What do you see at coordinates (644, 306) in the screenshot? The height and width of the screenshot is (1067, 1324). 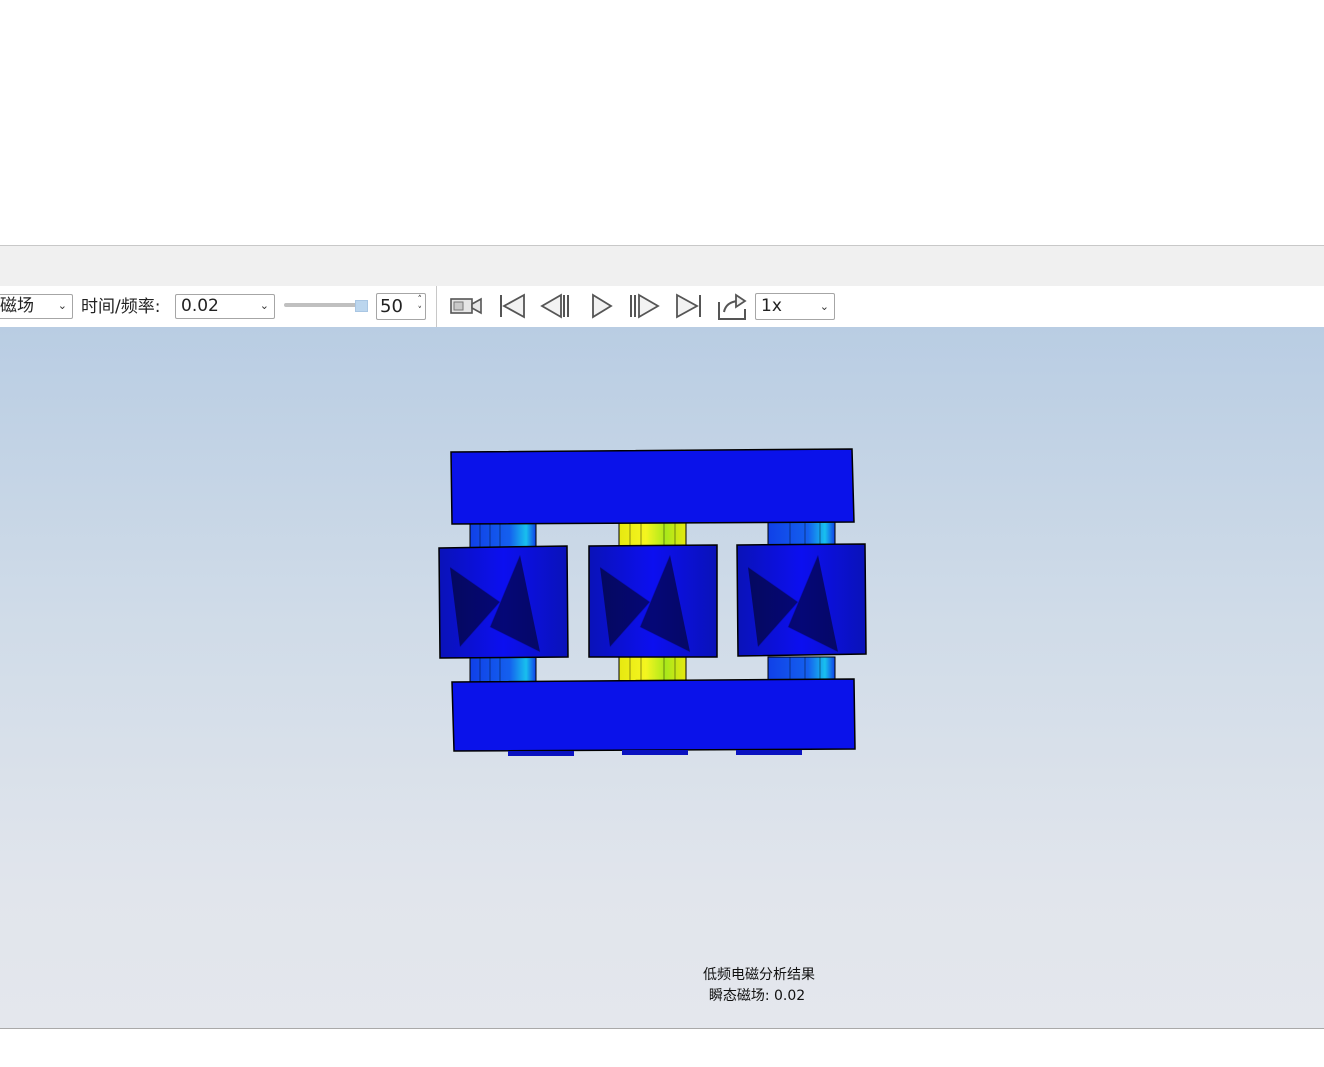 I see `step-forward-icon` at bounding box center [644, 306].